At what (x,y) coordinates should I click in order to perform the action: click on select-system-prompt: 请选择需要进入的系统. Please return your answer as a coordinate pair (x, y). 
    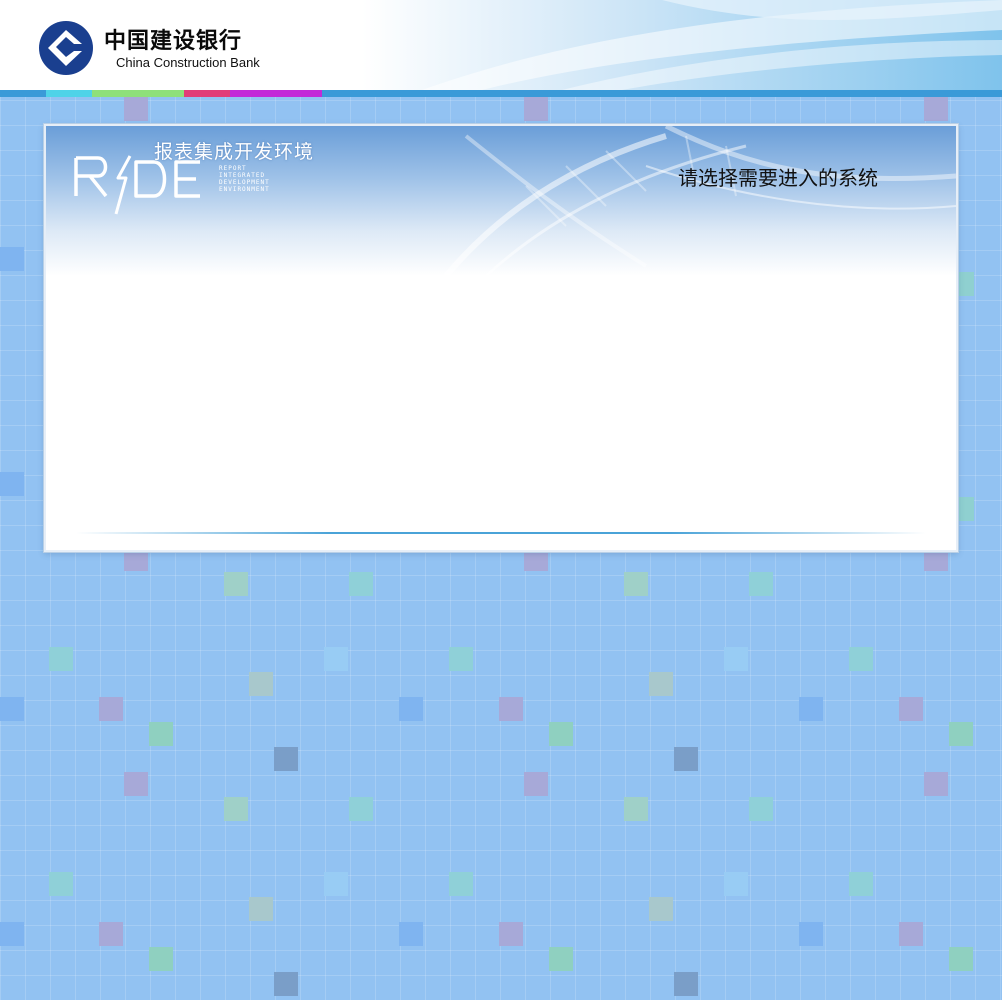
    Looking at the image, I should click on (778, 178).